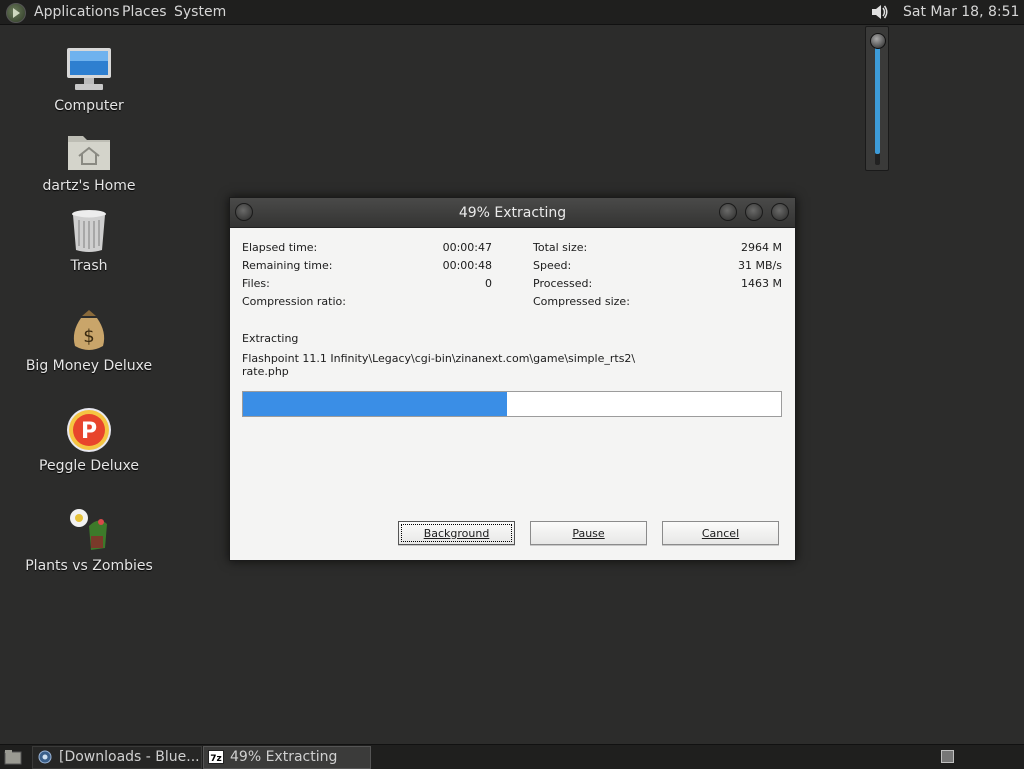 The image size is (1024, 769). I want to click on stat-value: 00:00:47, so click(467, 247).